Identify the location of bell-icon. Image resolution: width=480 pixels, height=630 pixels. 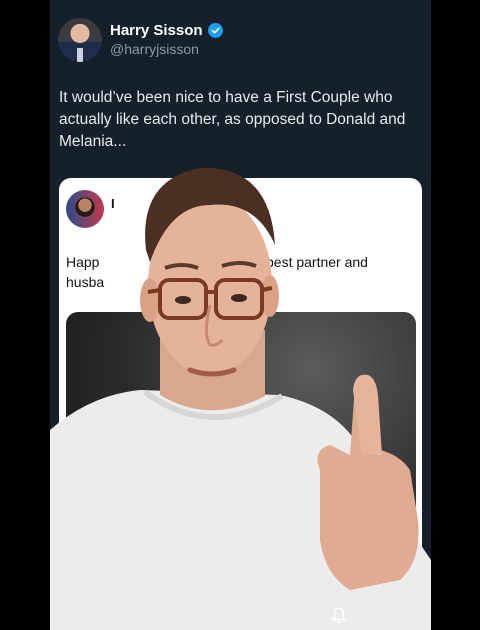
(339, 615).